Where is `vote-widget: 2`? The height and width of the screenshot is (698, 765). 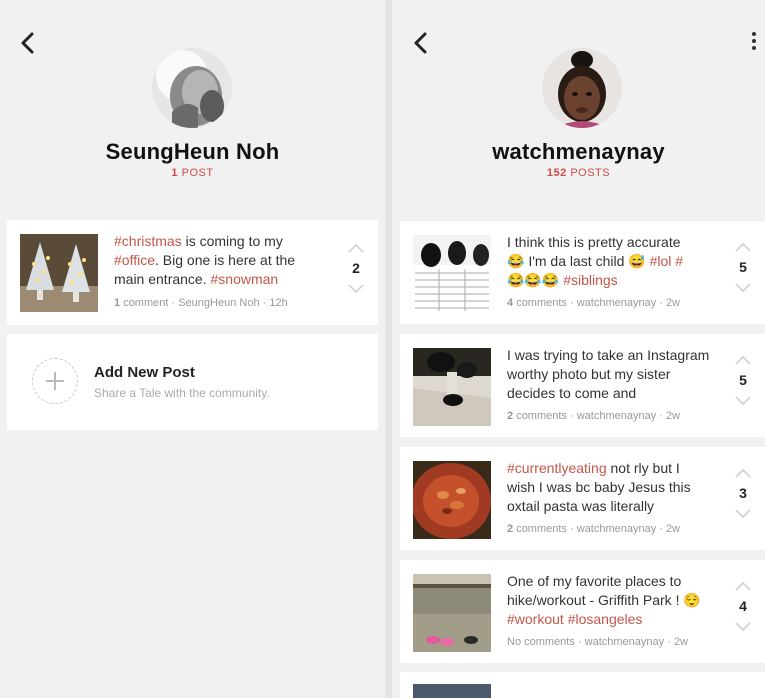
vote-widget: 2 is located at coordinates (356, 268).